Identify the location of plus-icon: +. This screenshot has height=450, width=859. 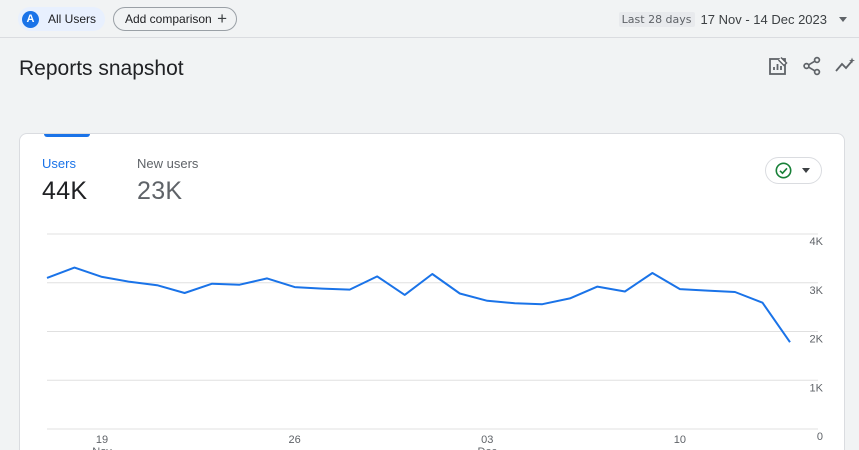
(222, 18).